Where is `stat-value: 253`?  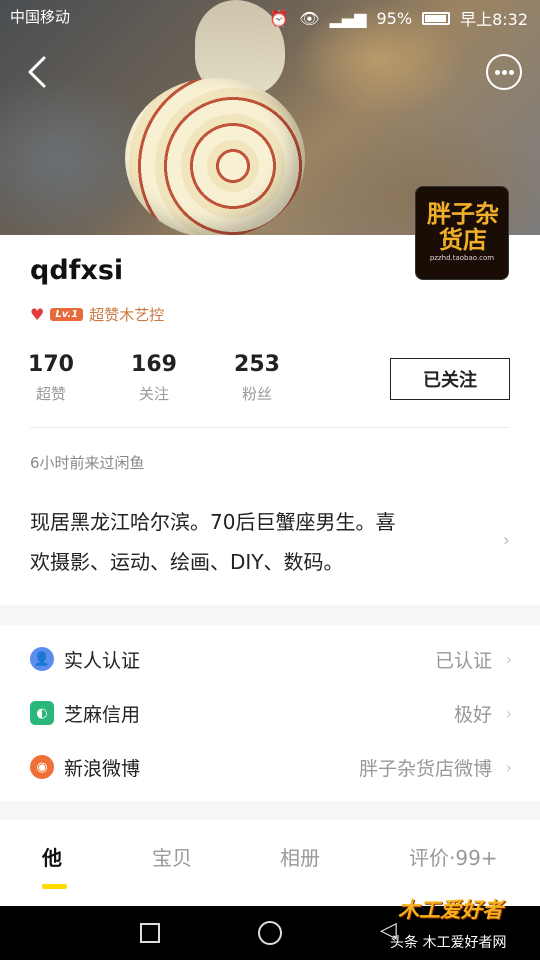 stat-value: 253 is located at coordinates (257, 364).